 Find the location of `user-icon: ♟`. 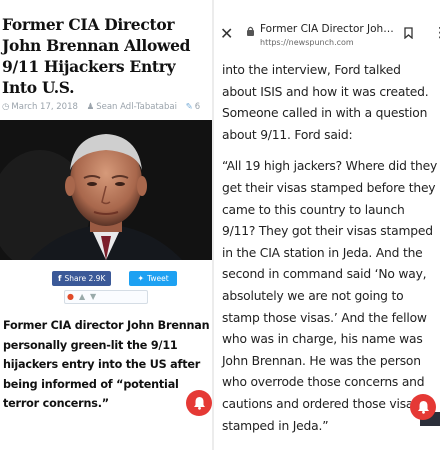

user-icon: ♟ is located at coordinates (90, 107).